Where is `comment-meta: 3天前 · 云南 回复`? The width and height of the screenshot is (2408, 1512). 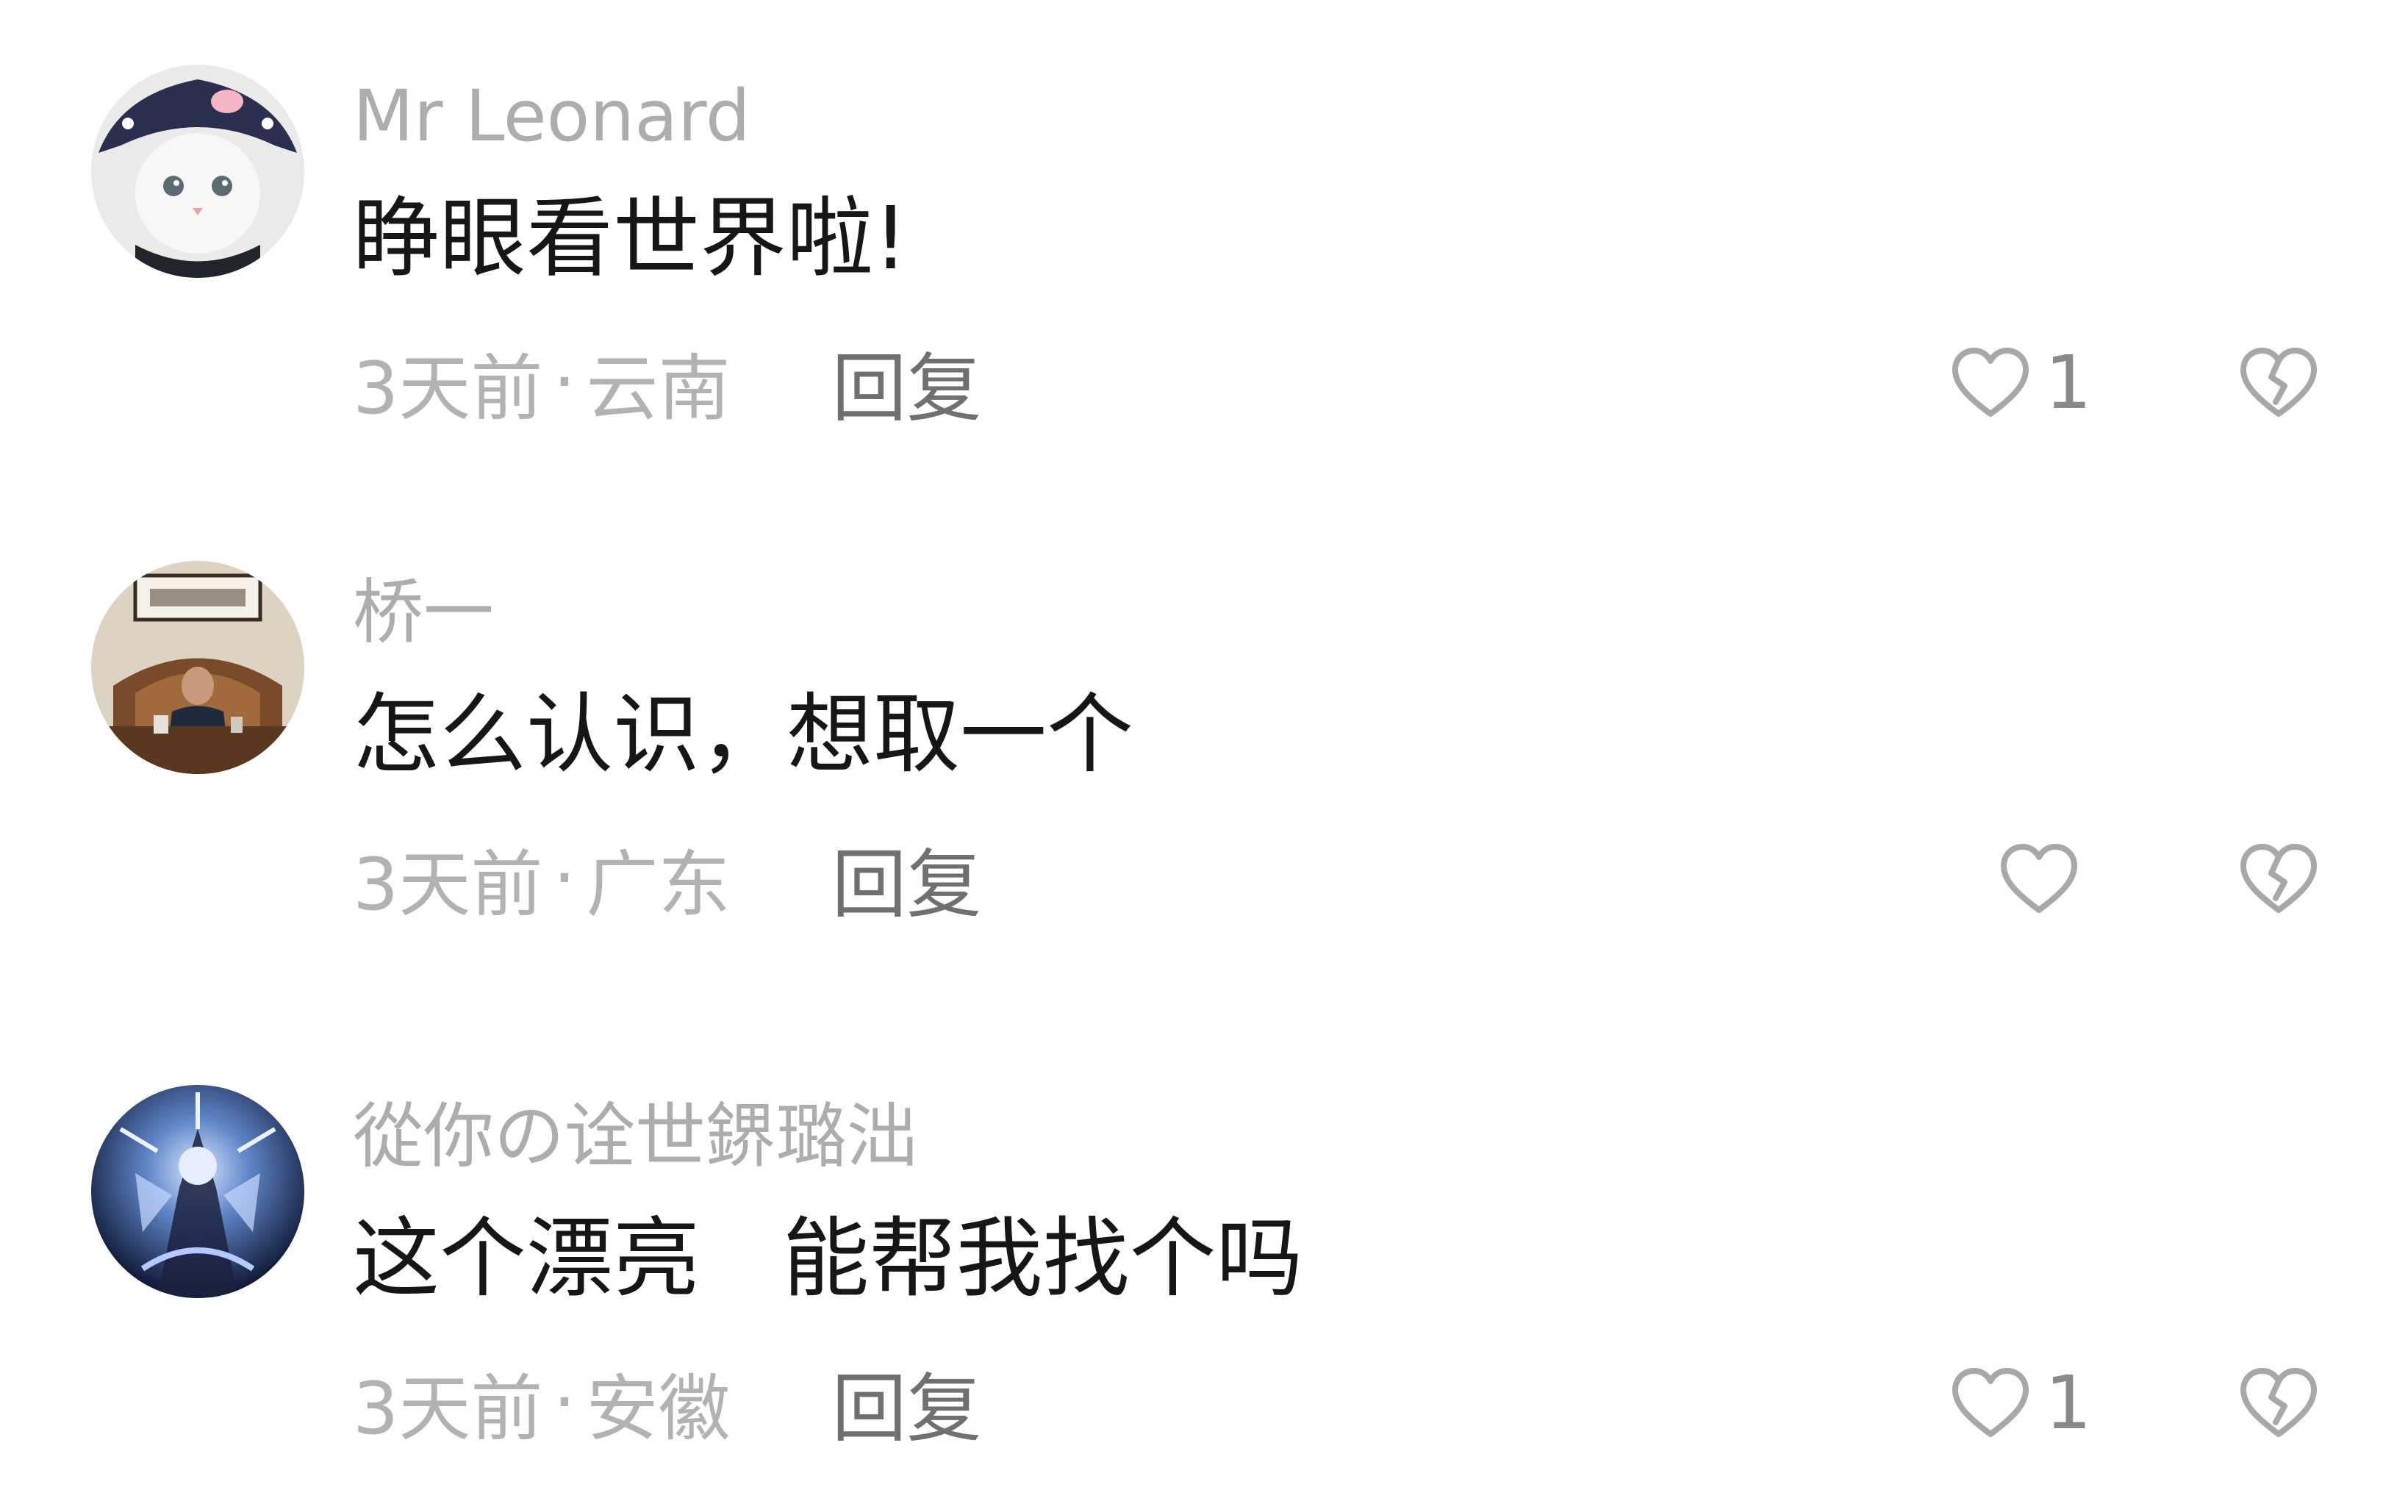
comment-meta: 3天前 · 云南 回复 is located at coordinates (668, 383).